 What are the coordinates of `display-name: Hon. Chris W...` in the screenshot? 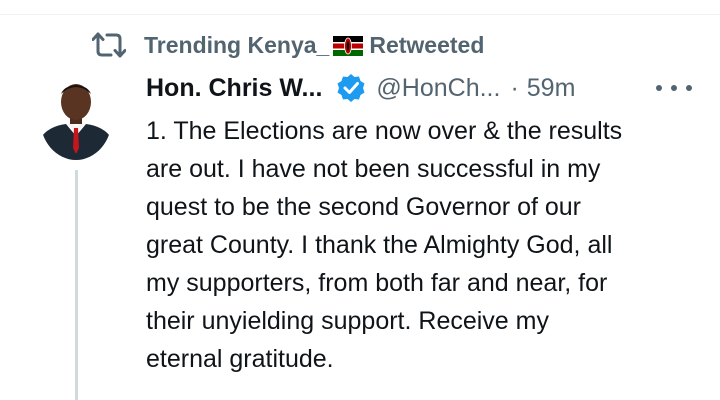 It's located at (234, 88).